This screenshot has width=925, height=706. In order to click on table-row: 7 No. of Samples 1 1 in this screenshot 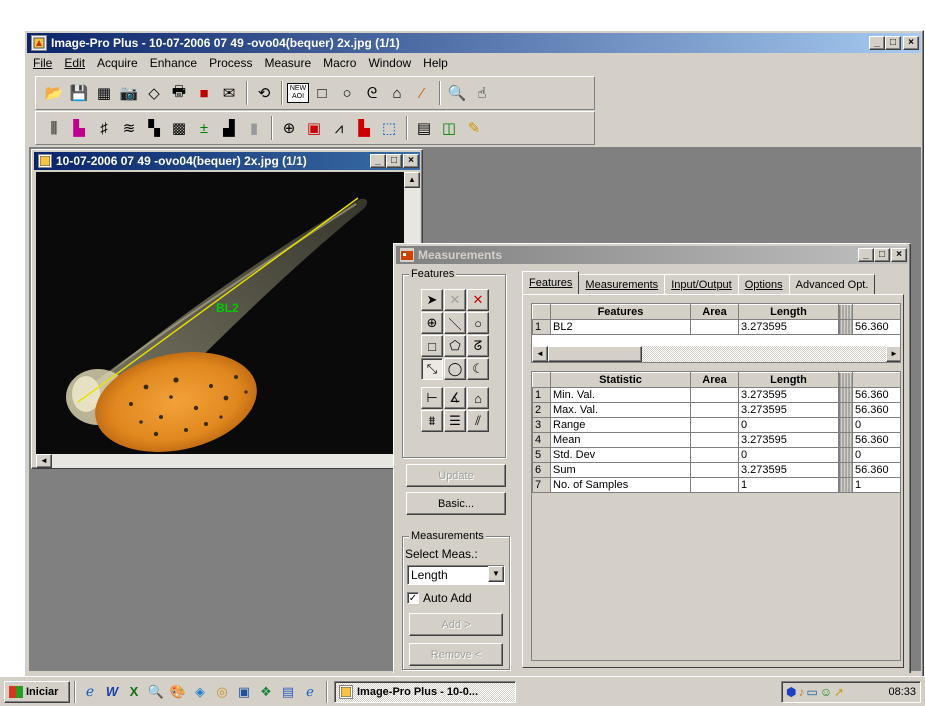, I will do `click(716, 485)`.